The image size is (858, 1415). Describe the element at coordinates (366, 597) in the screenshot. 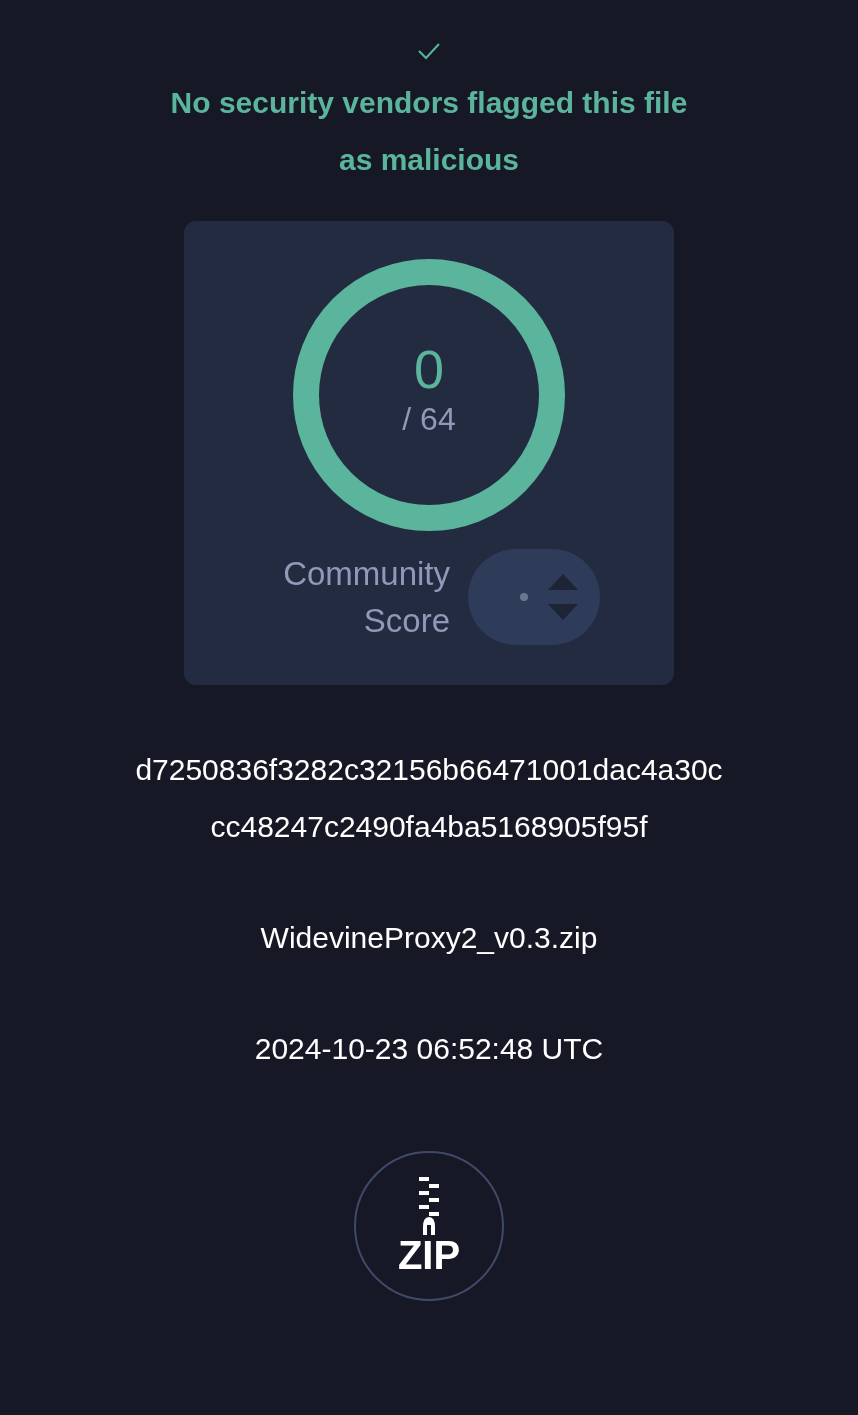

I see `community-score-label: Community Score` at that location.